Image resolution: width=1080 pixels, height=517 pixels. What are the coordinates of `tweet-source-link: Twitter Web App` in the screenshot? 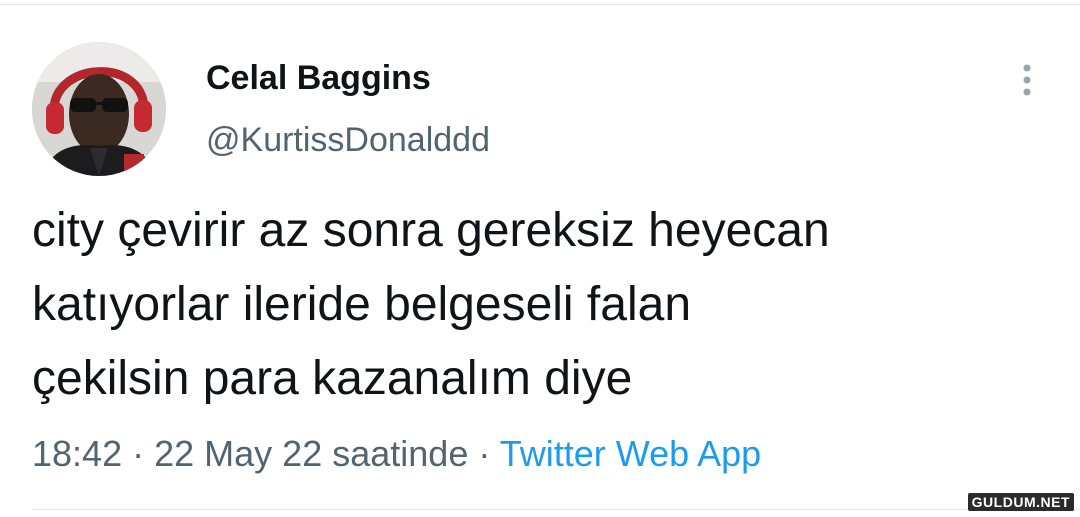 It's located at (630, 453).